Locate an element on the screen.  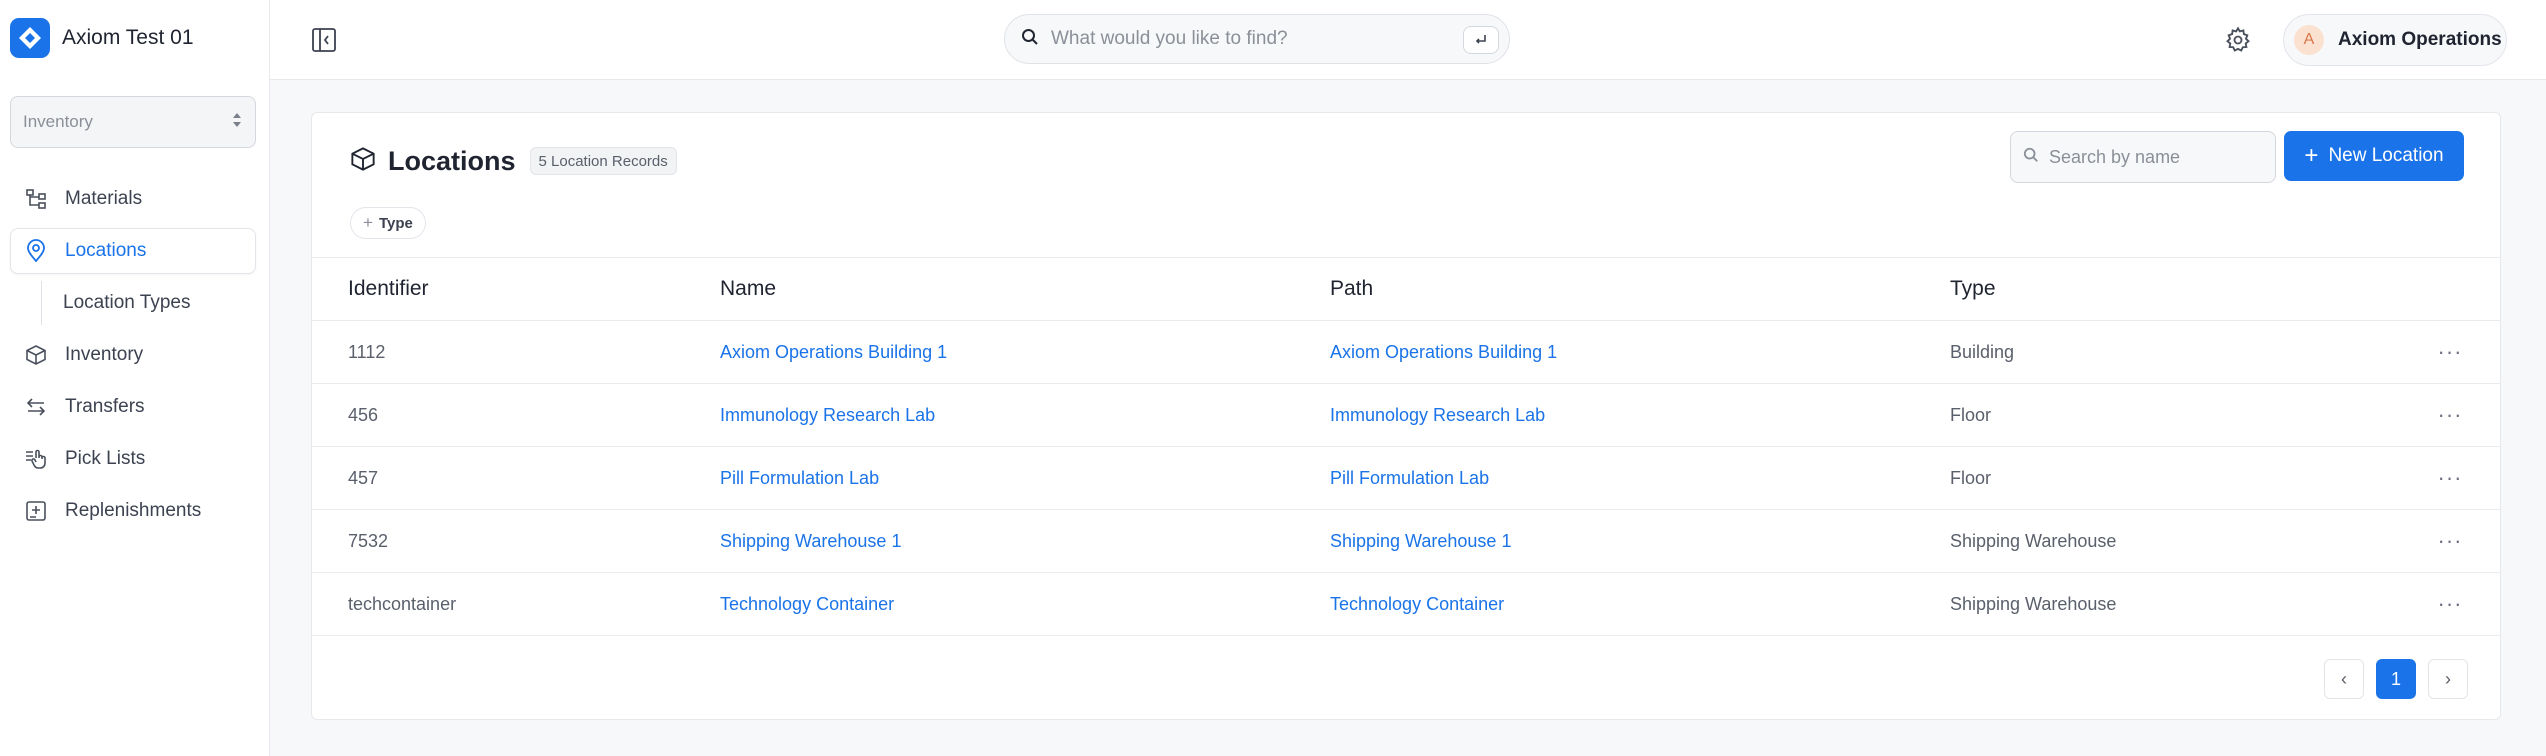
cell-identifier: techcontainer is located at coordinates (498, 604).